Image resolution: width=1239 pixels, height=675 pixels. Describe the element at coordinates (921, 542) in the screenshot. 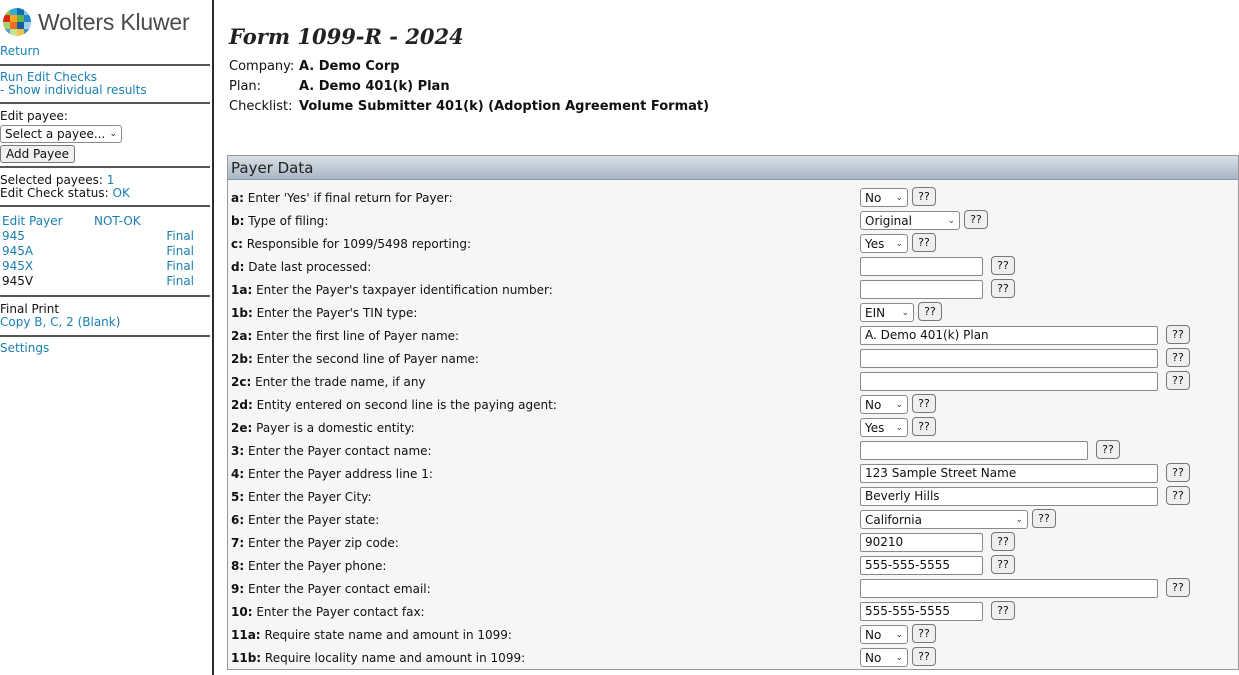

I see `field-input: 90210` at that location.